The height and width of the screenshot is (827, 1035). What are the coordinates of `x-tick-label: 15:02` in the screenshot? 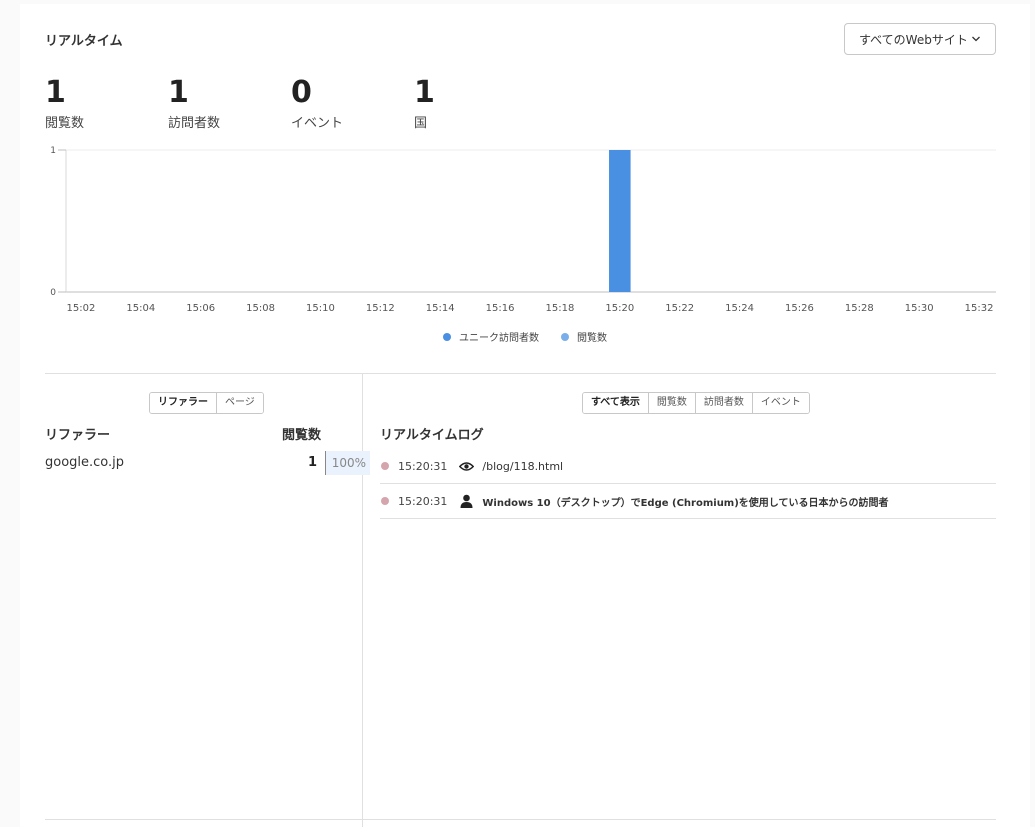 It's located at (81, 308).